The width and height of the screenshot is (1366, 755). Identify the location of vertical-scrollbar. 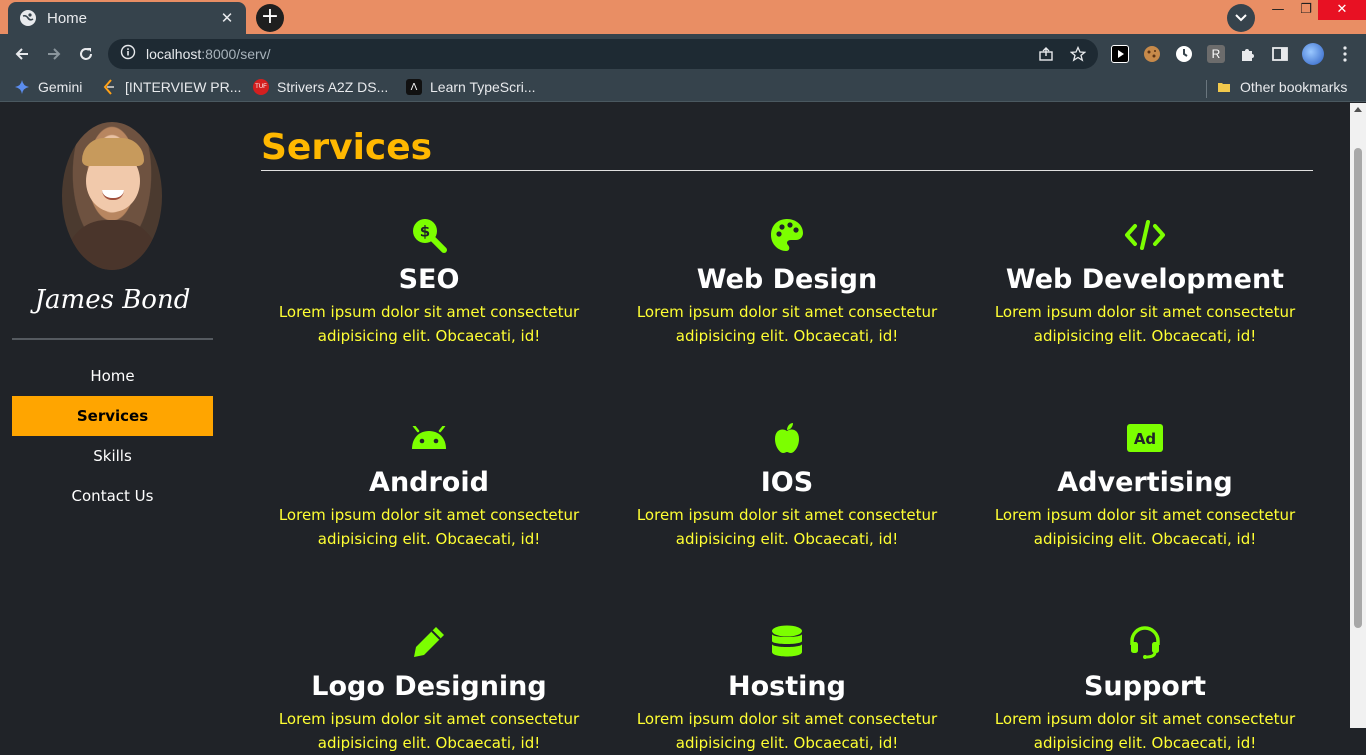
(1358, 415).